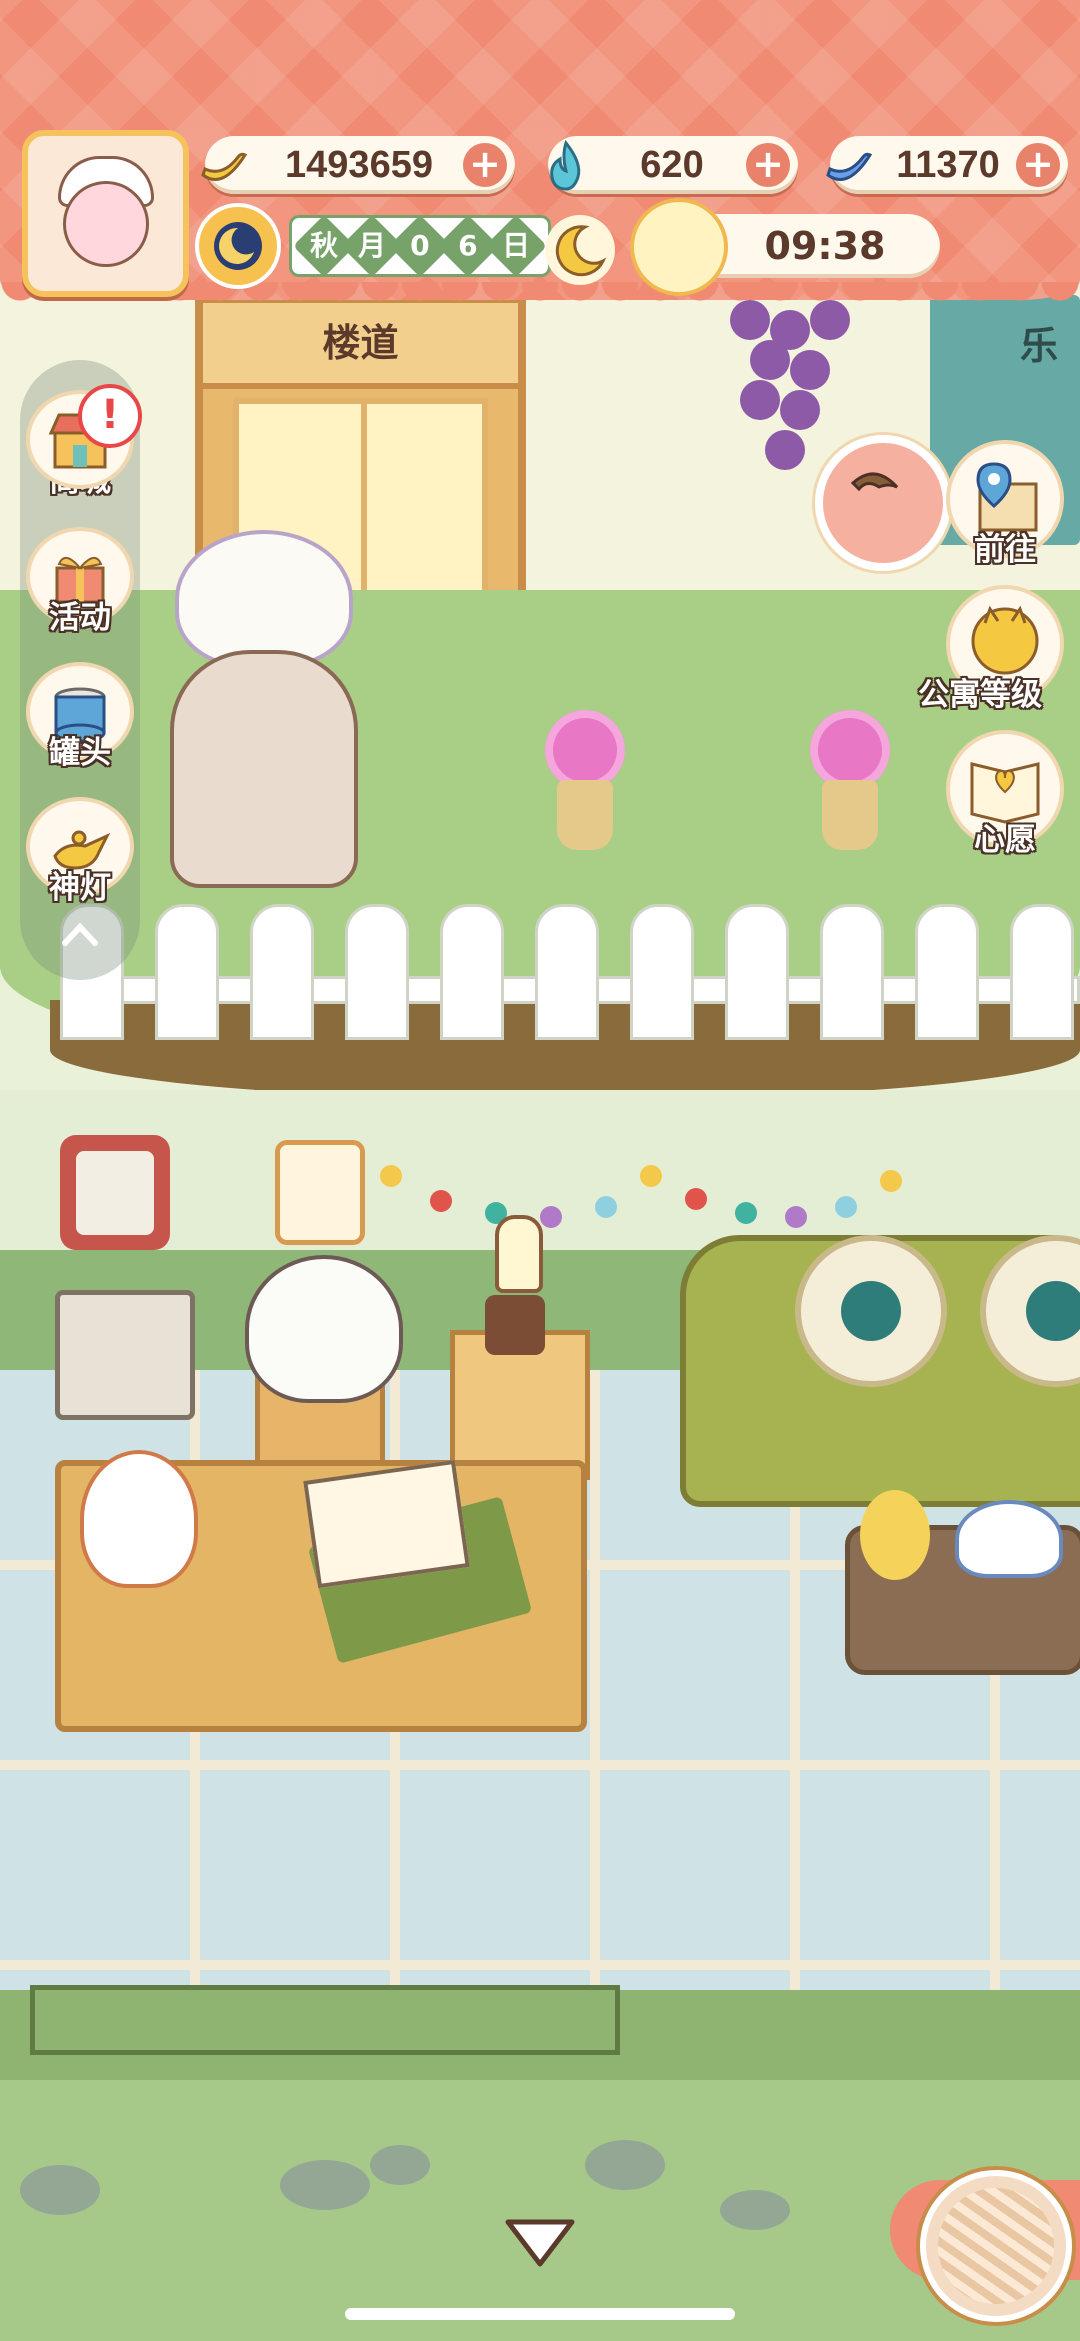  Describe the element at coordinates (768, 165) in the screenshot. I see `add-flame-button: +` at that location.